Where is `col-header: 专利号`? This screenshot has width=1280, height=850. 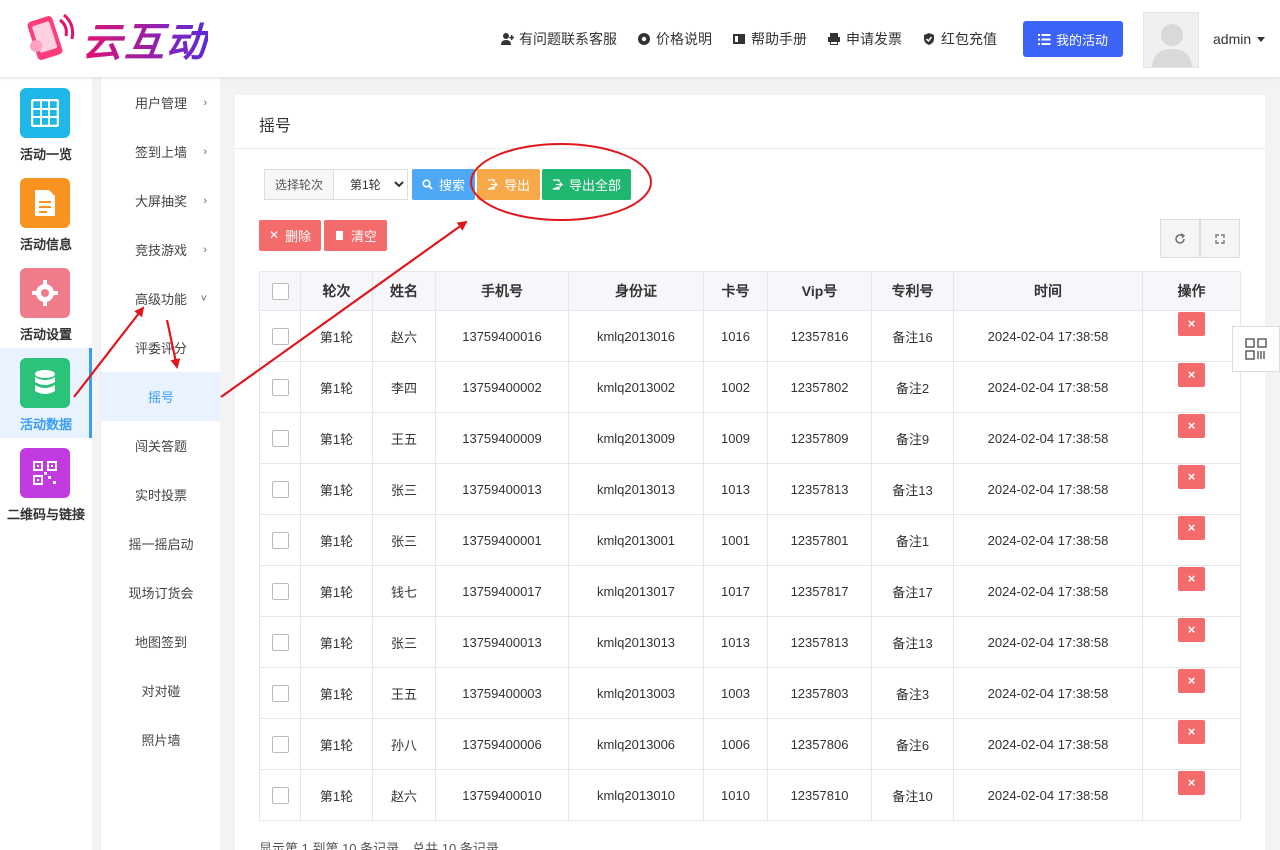 col-header: 专利号 is located at coordinates (912, 291).